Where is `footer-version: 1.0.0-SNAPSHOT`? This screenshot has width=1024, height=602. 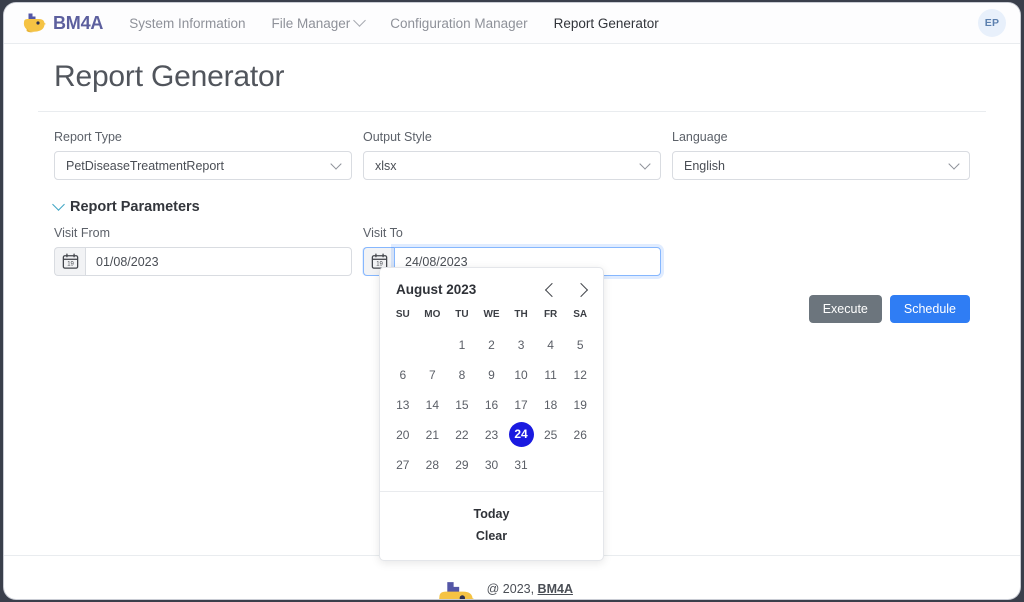
footer-version: 1.0.0-SNAPSHOT is located at coordinates (537, 598).